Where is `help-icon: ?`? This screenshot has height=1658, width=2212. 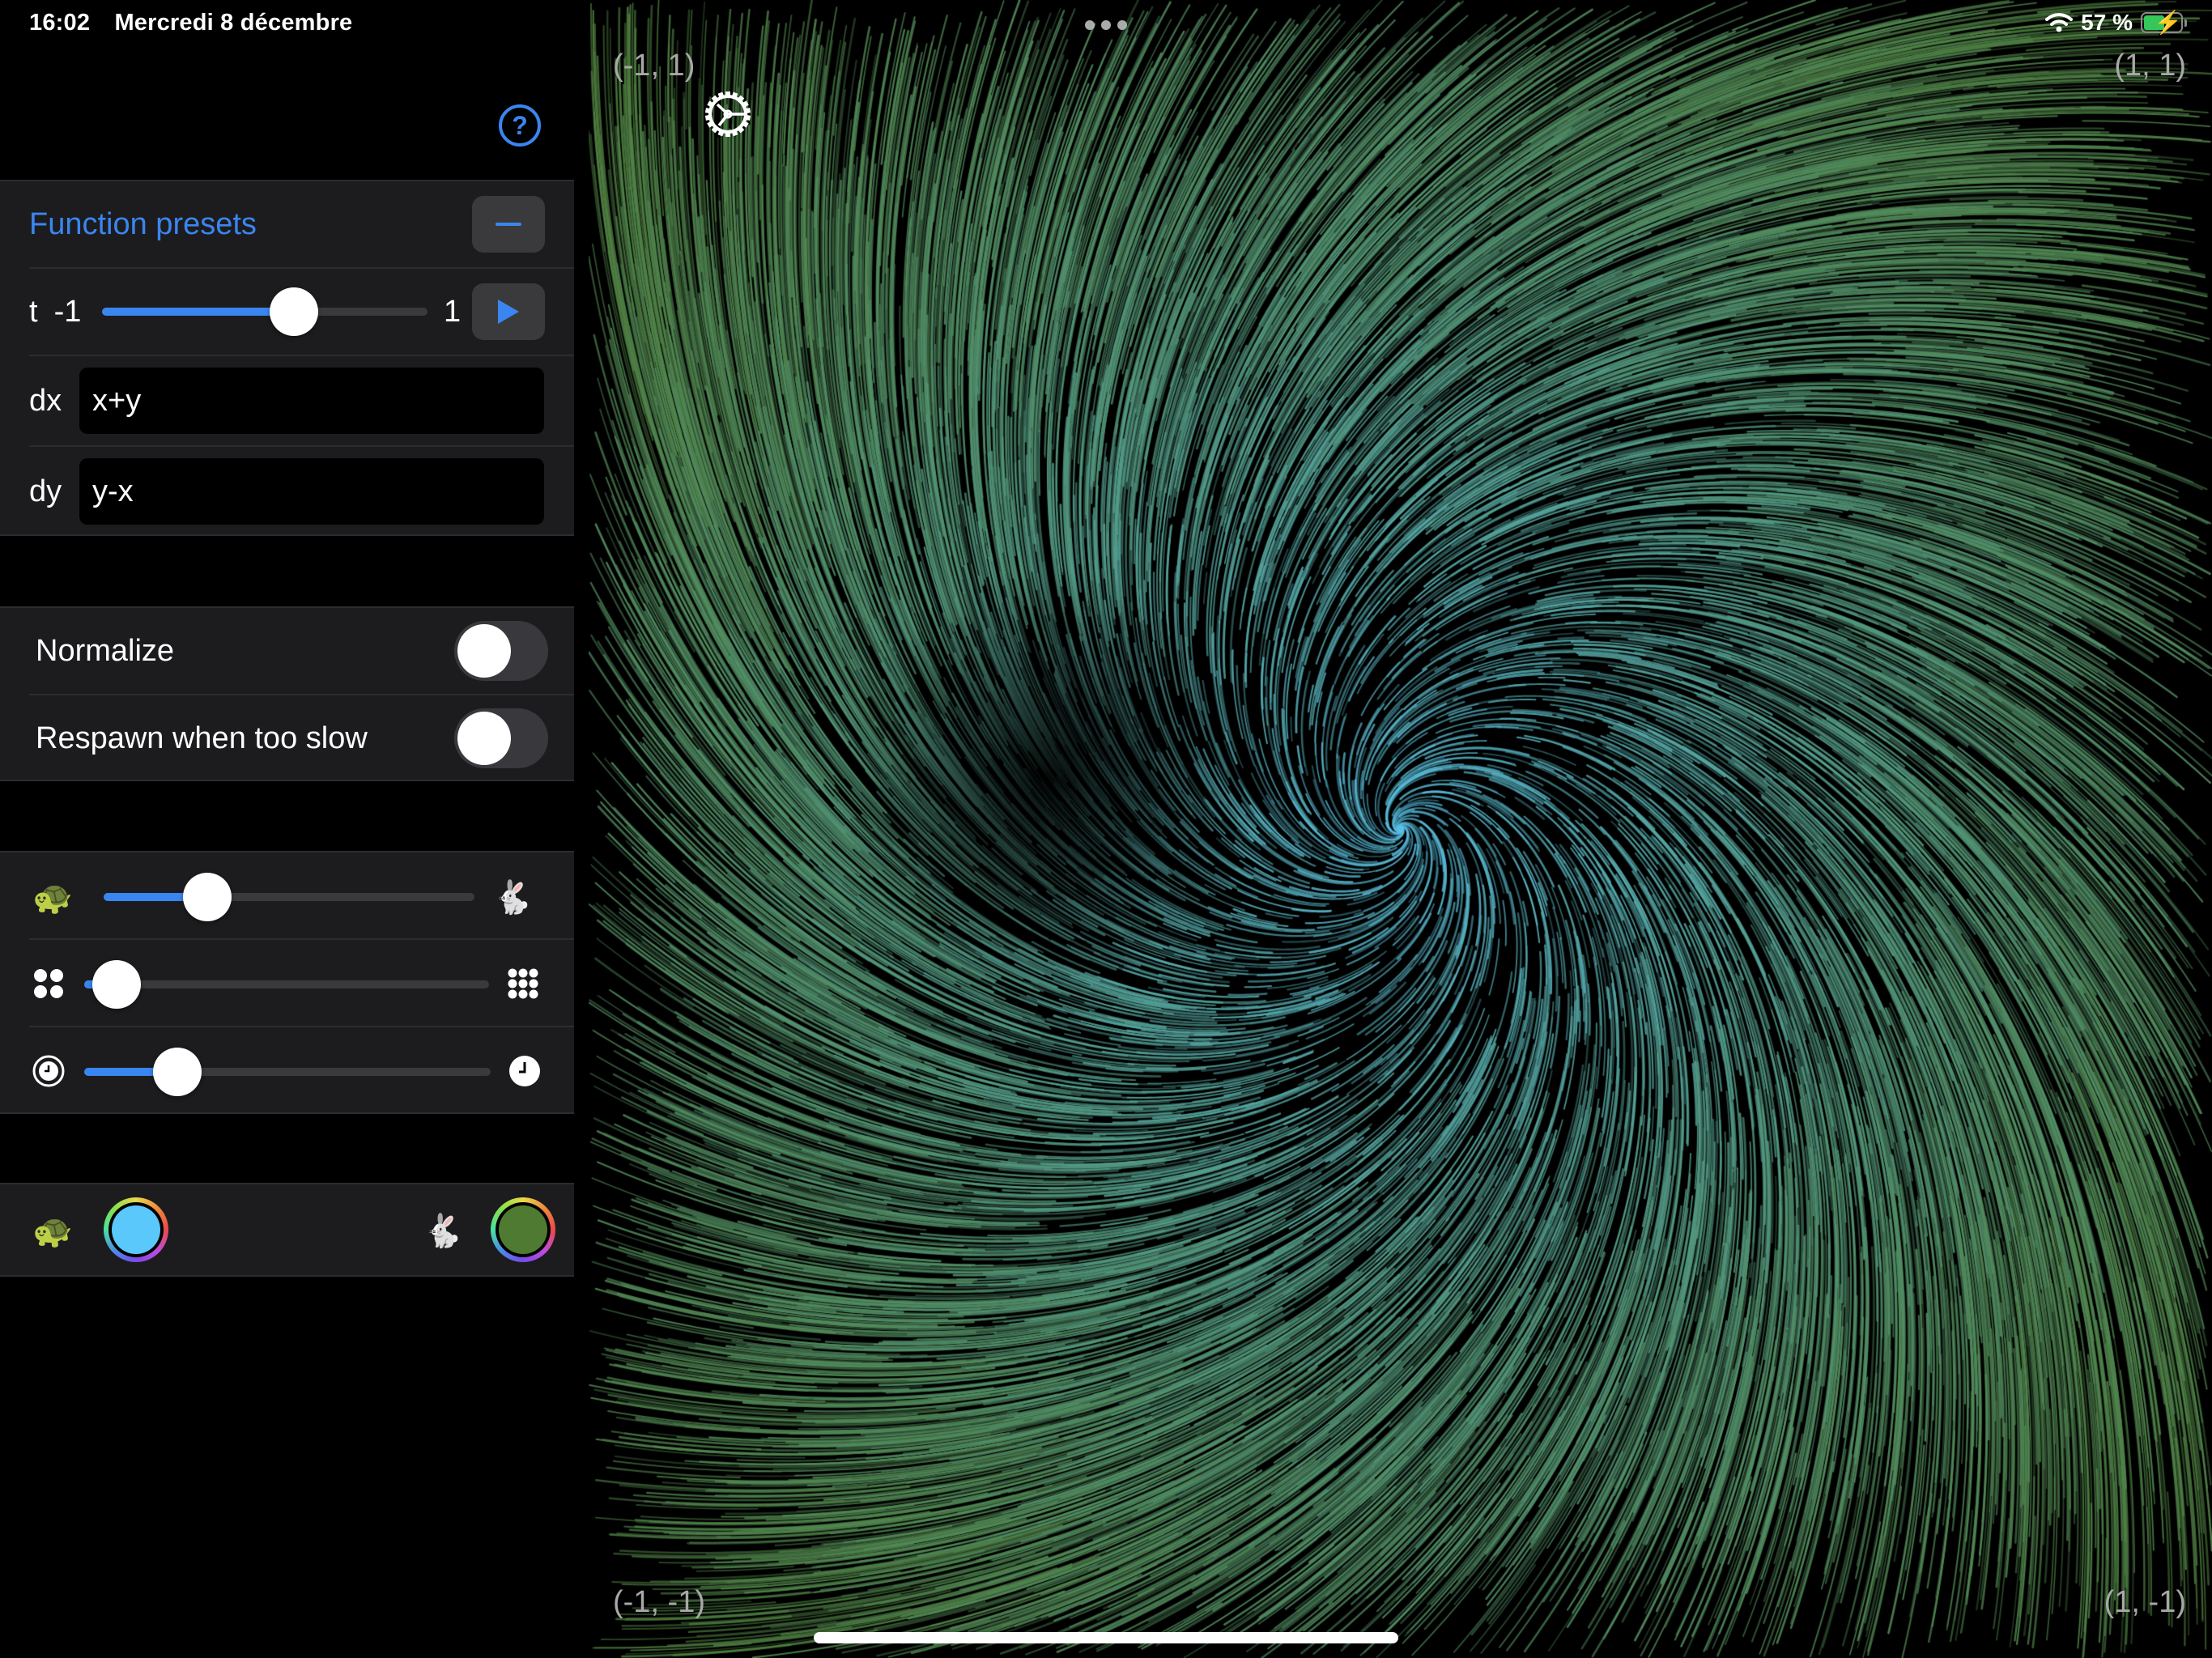 help-icon: ? is located at coordinates (520, 125).